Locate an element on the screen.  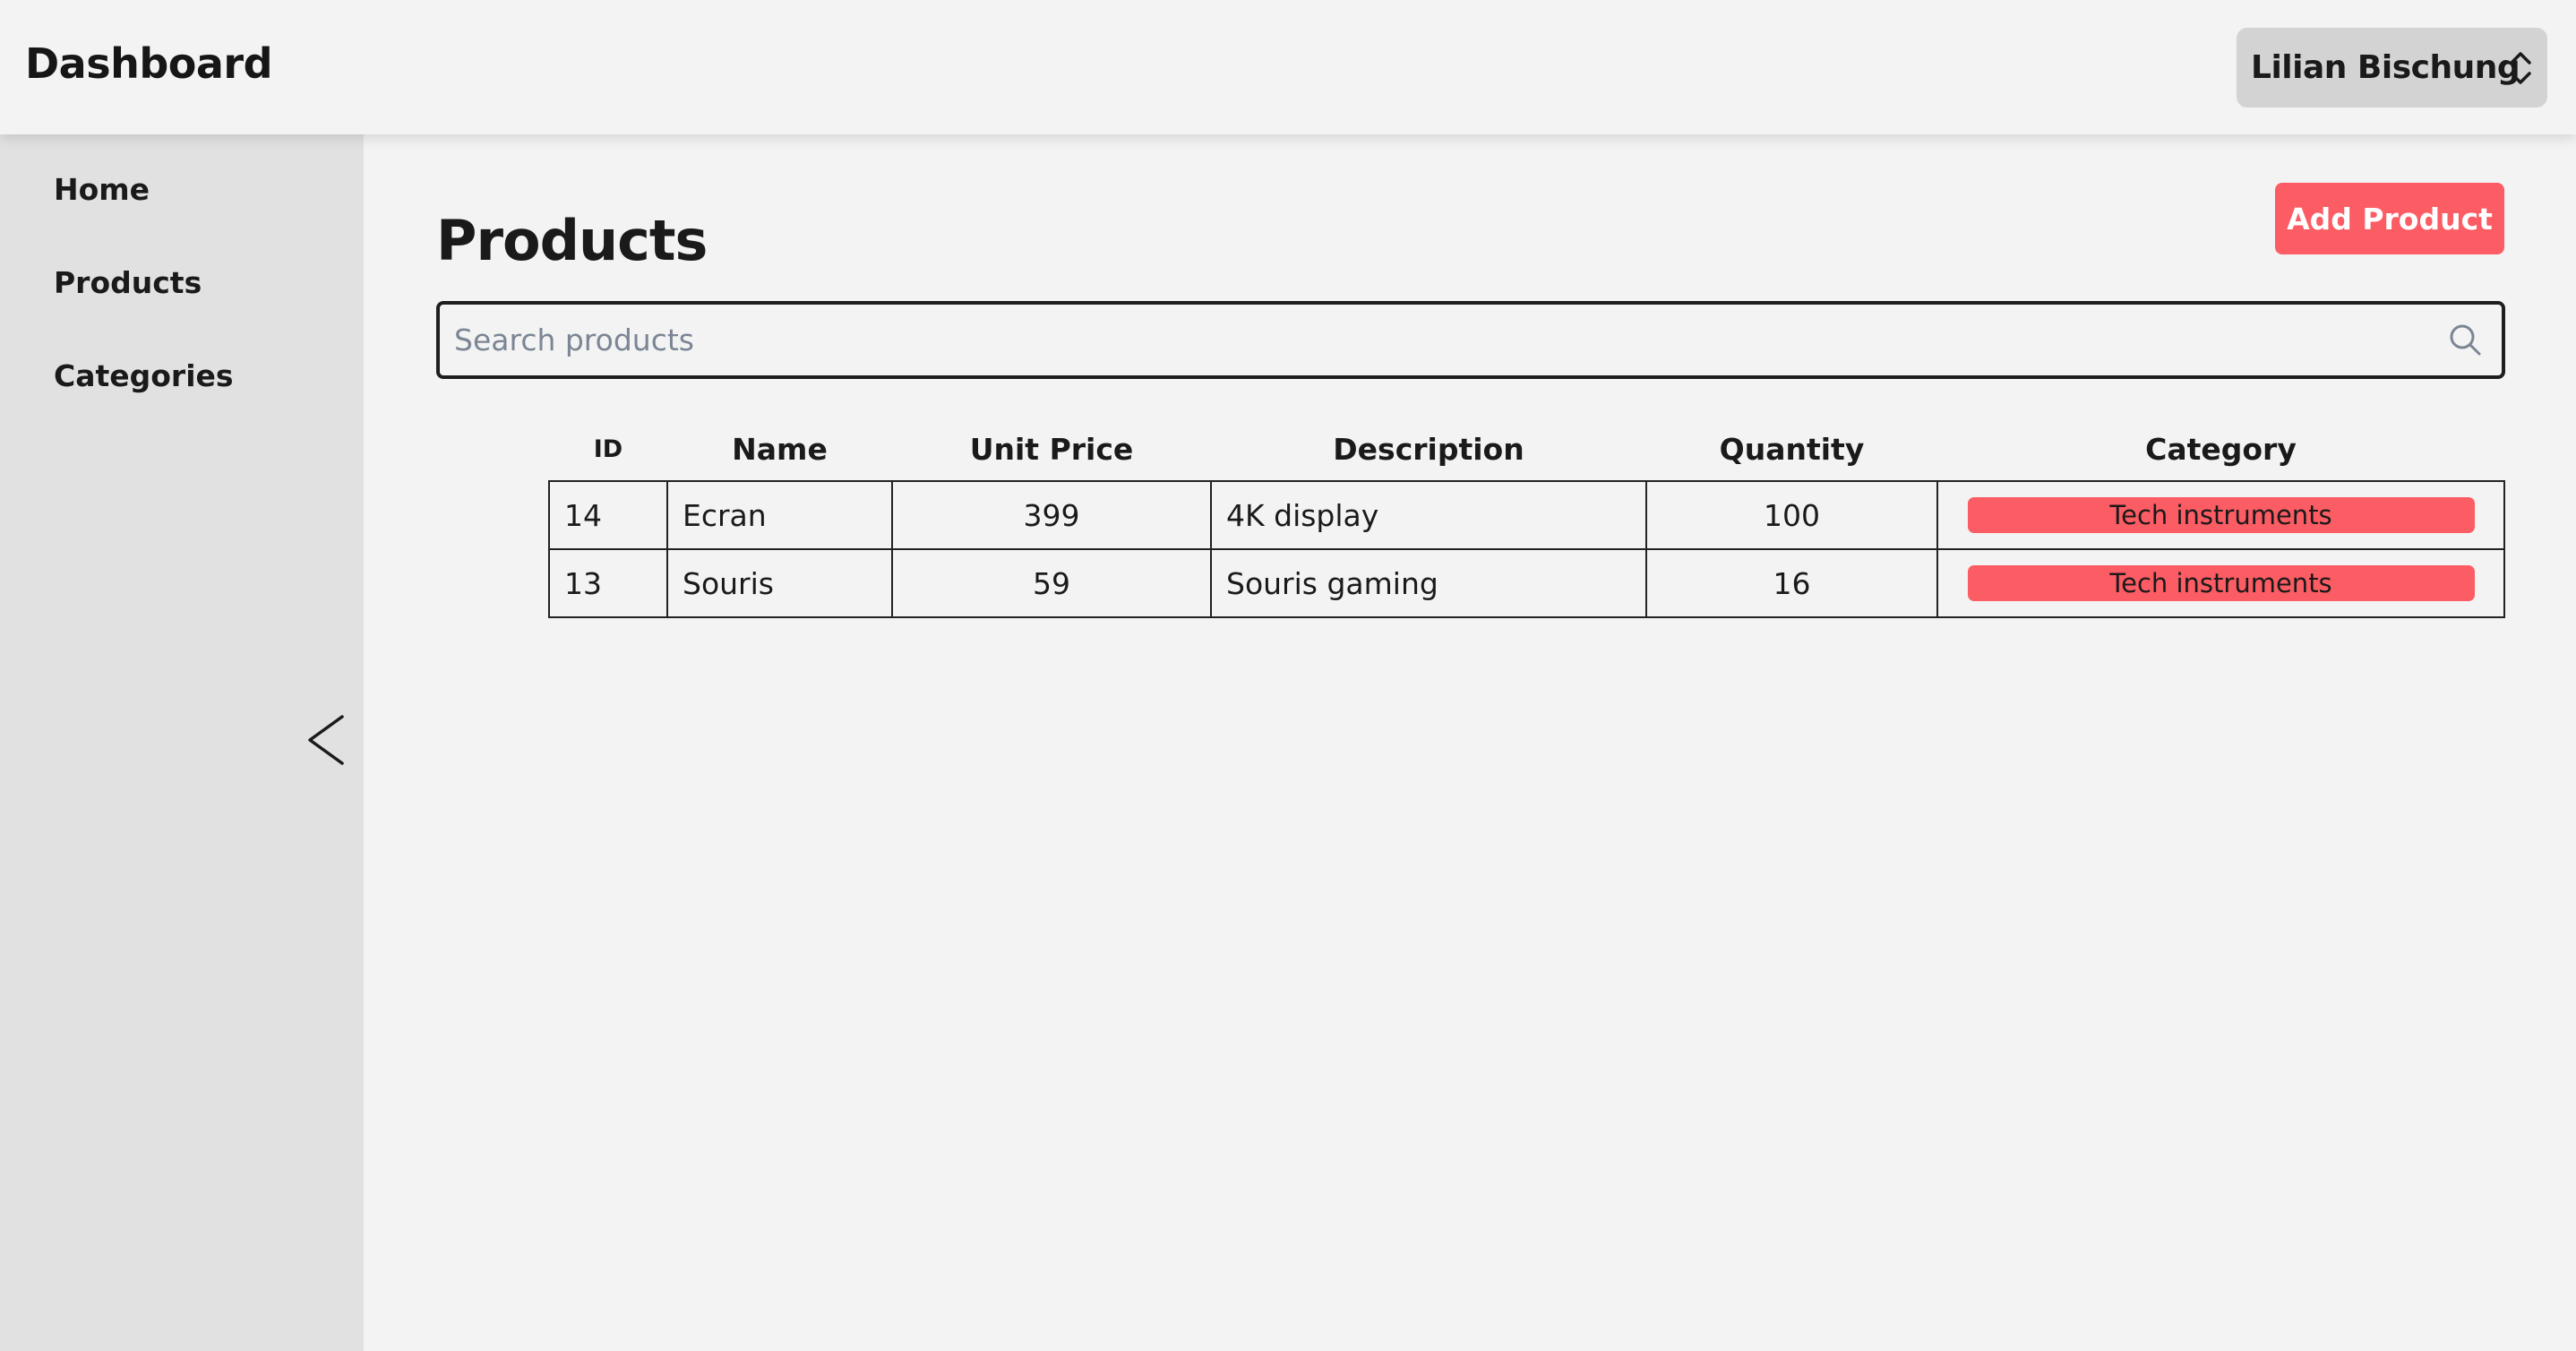
cell-id: 14 is located at coordinates (608, 515).